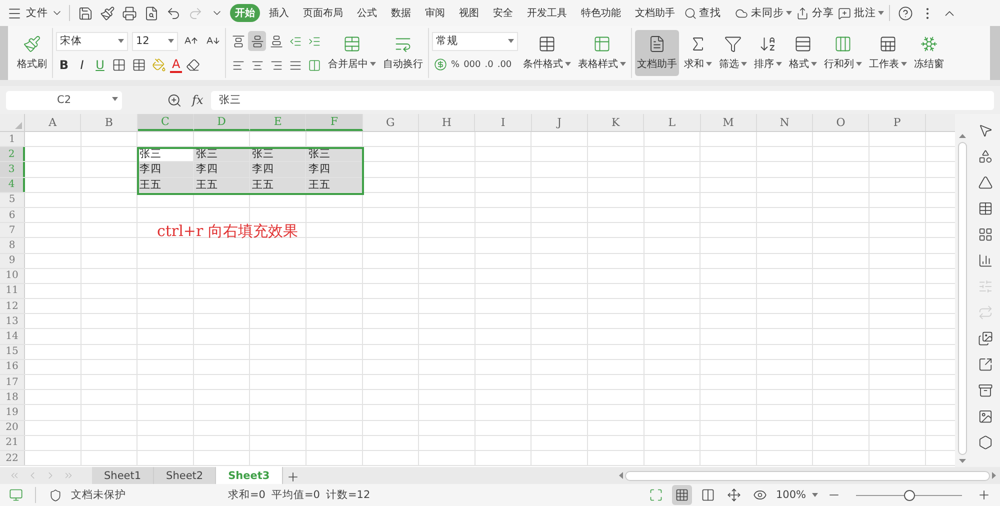 The width and height of the screenshot is (1000, 506). I want to click on font-style-button: B, so click(64, 65).